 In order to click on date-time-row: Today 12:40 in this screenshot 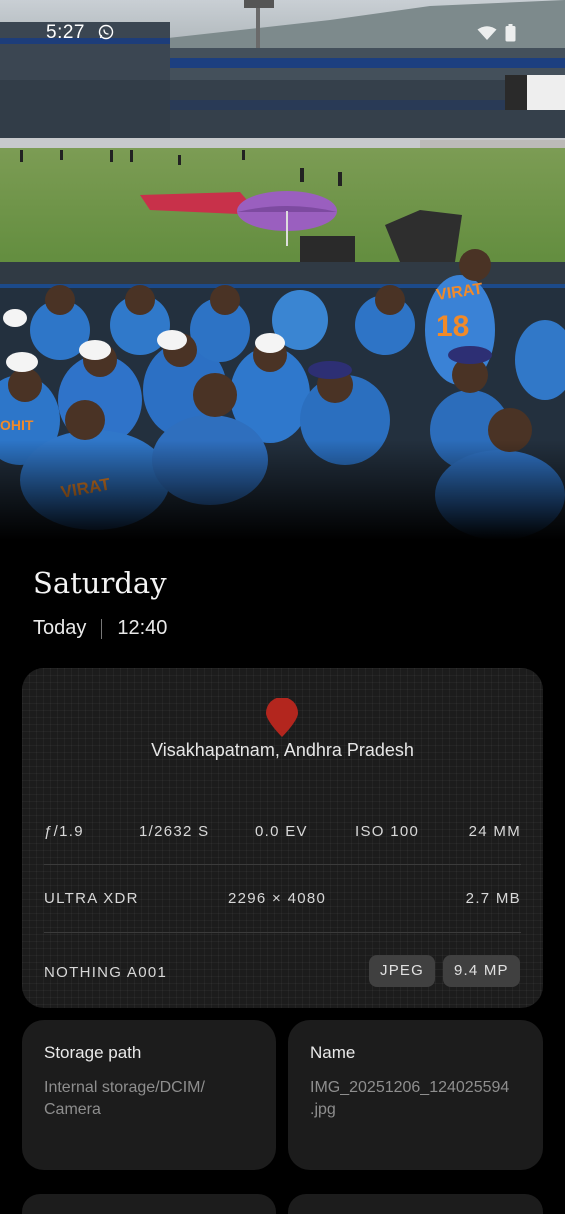, I will do `click(100, 628)`.